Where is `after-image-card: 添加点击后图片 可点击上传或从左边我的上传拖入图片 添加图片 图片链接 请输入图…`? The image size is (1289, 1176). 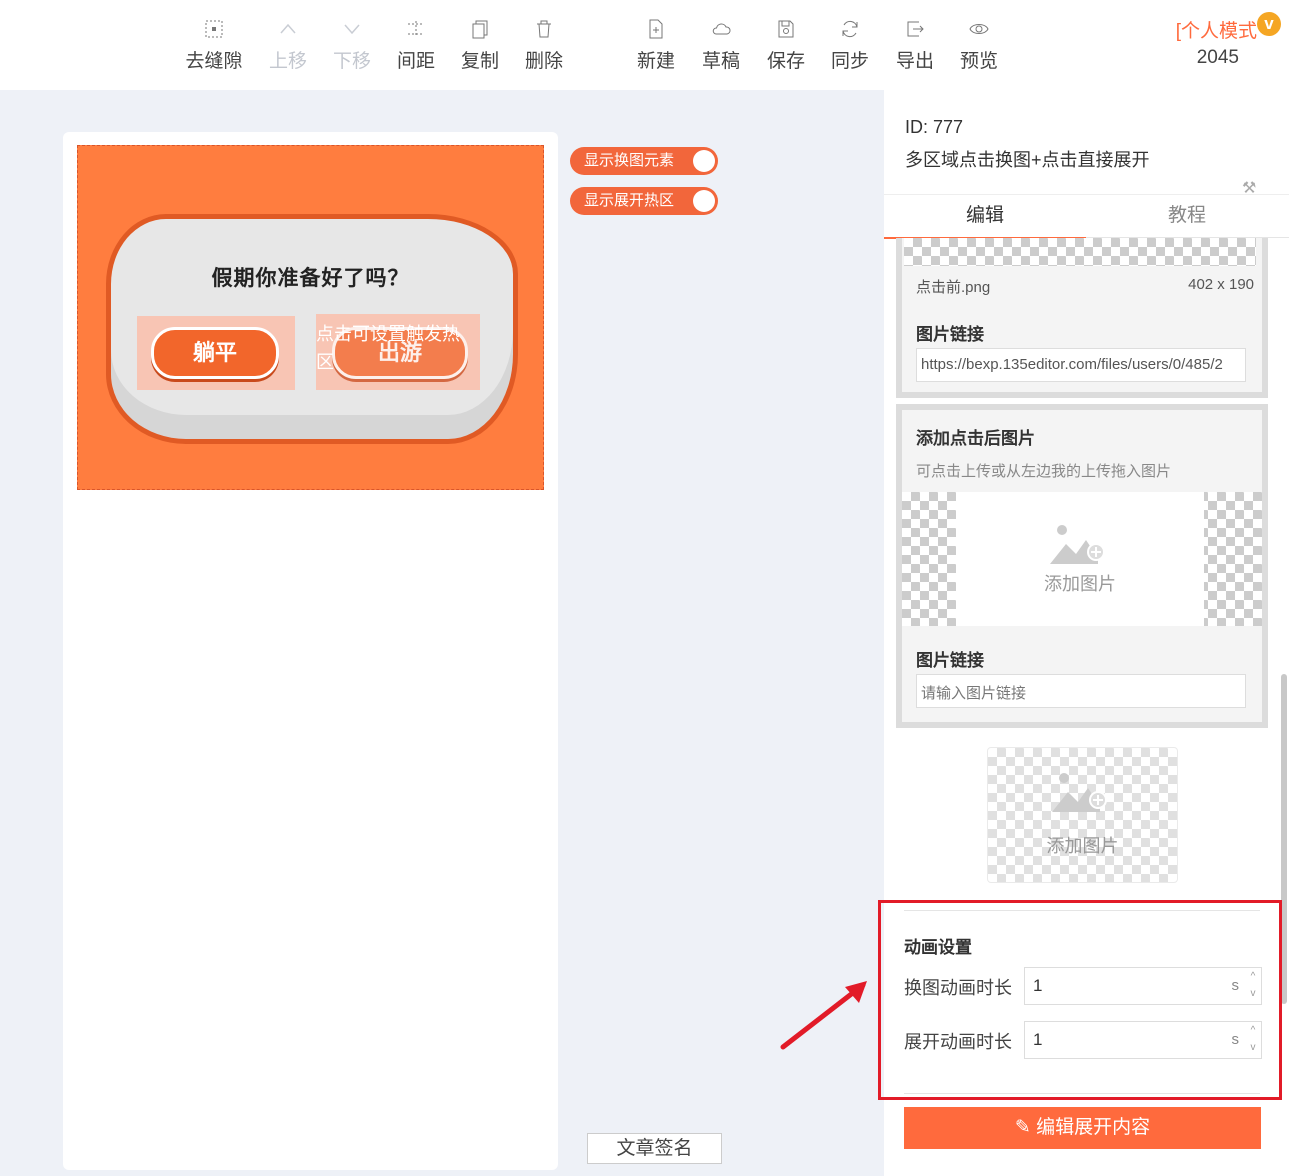
after-image-card: 添加点击后图片 可点击上传或从左边我的上传拖入图片 添加图片 图片链接 请输入图… is located at coordinates (1082, 566).